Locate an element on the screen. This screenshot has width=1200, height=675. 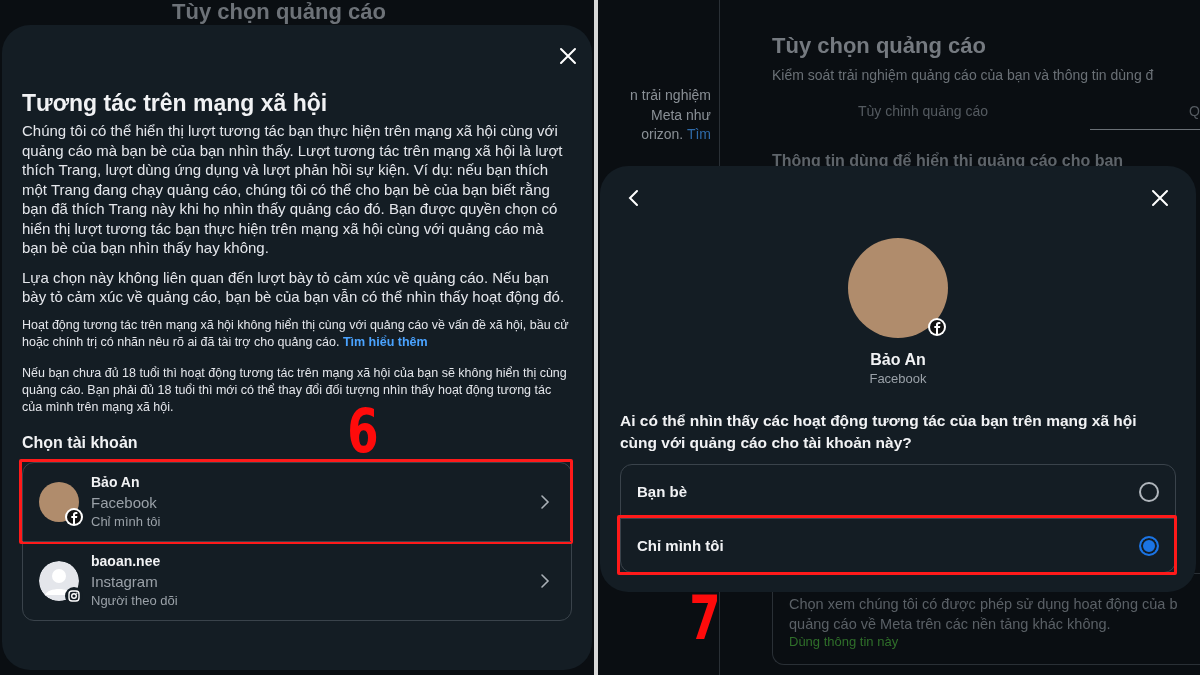
avatar-silhouette is located at coordinates (59, 580).